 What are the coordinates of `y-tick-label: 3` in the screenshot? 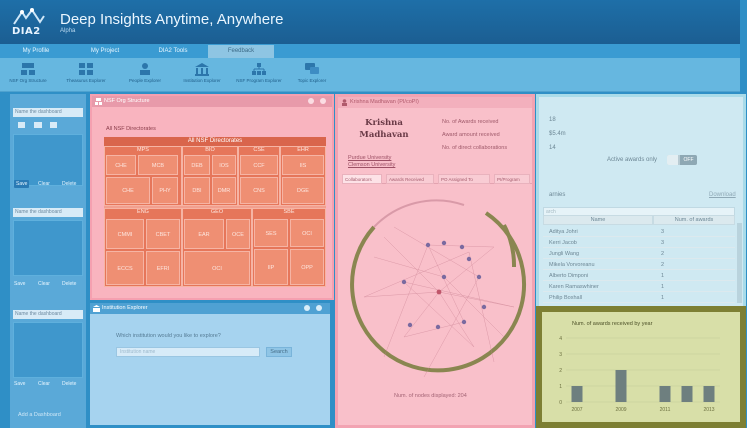 It's located at (560, 355).